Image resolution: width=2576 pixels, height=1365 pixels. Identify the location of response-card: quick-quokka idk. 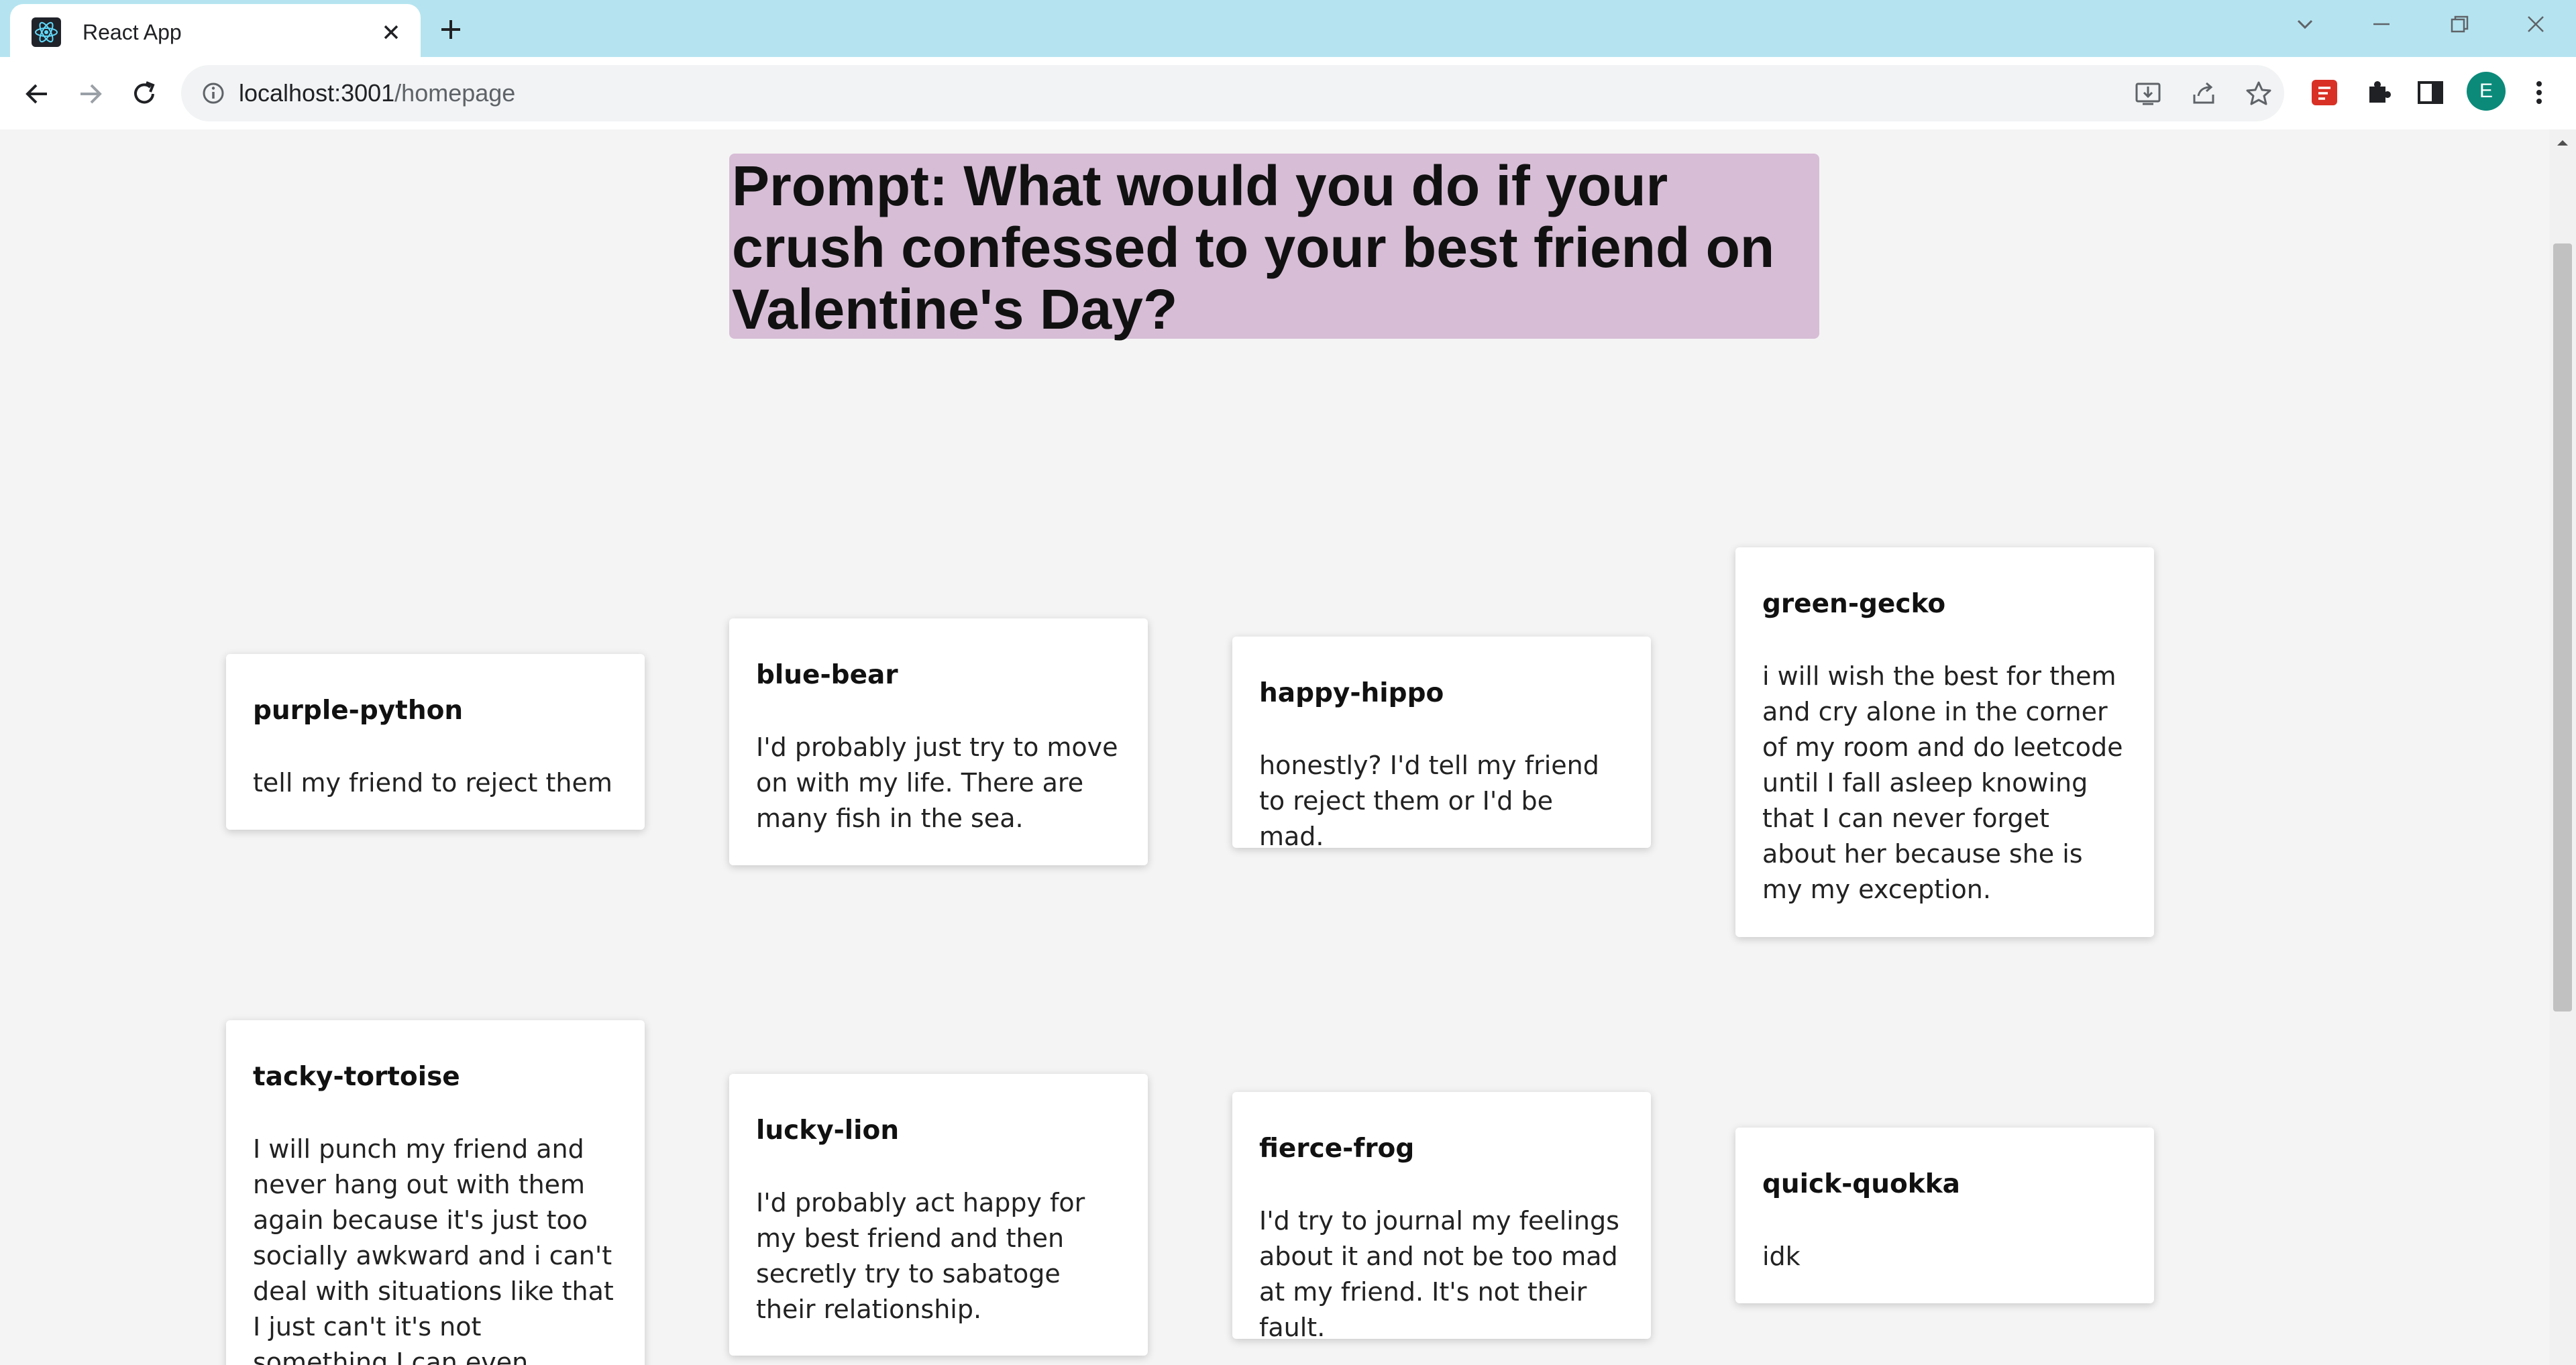
(1944, 1216).